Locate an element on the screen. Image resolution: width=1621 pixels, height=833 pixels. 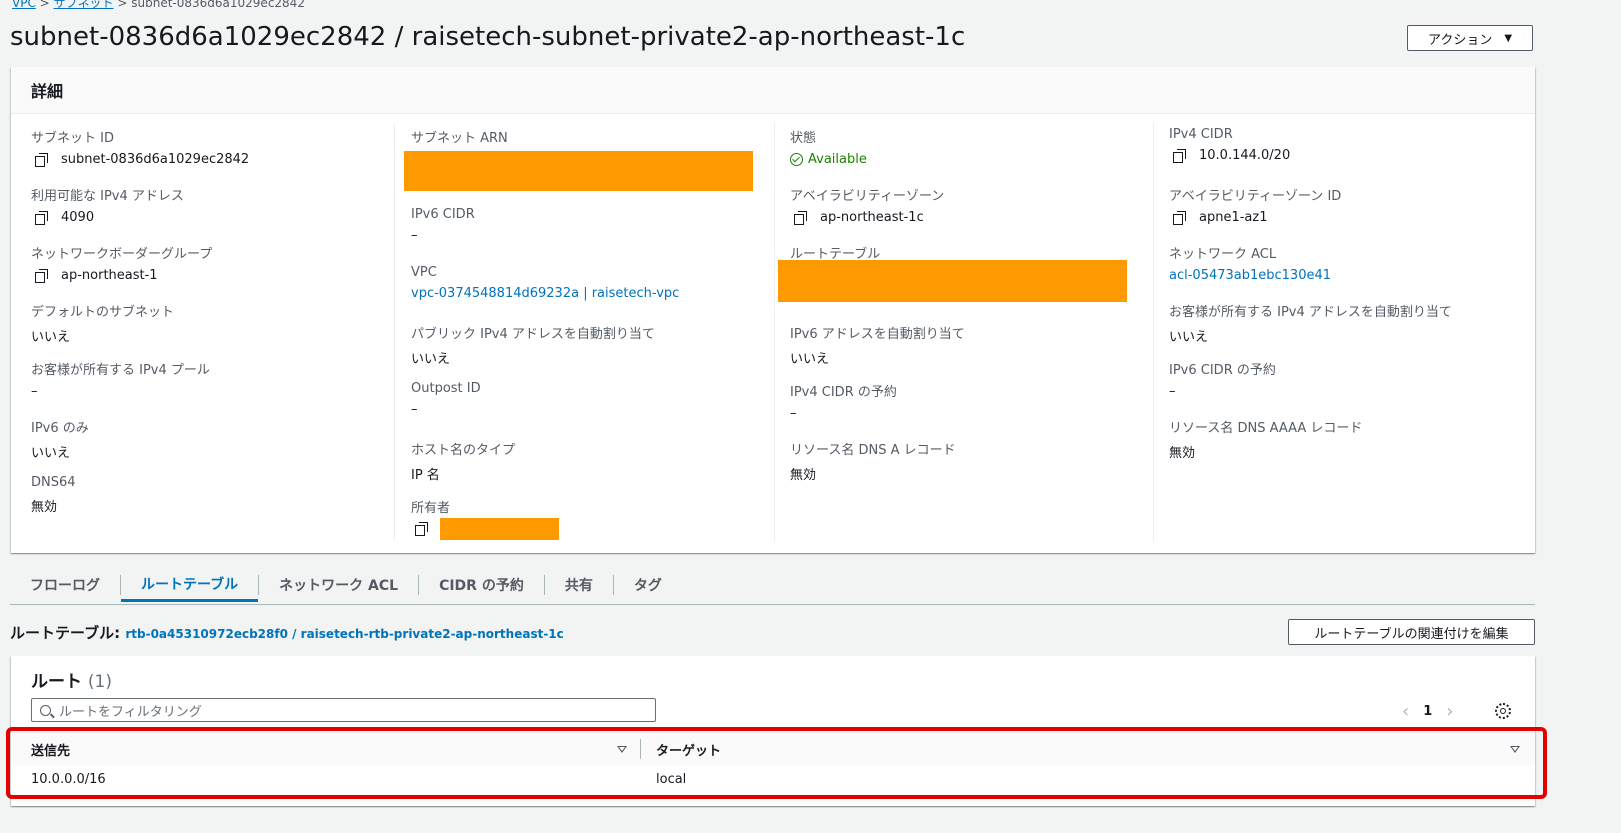
breadcrumb-vpc: VPC is located at coordinates (24, 5).